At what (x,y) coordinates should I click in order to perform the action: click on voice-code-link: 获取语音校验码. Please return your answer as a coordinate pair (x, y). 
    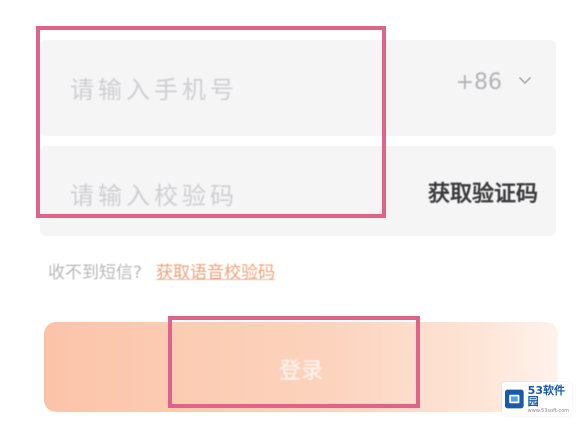
    Looking at the image, I should click on (215, 273).